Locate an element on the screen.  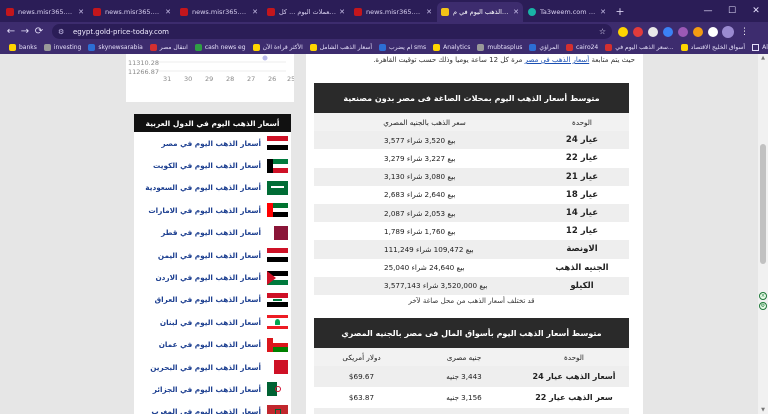
menu-dots-icon: ⋮ is located at coordinates (744, 32).